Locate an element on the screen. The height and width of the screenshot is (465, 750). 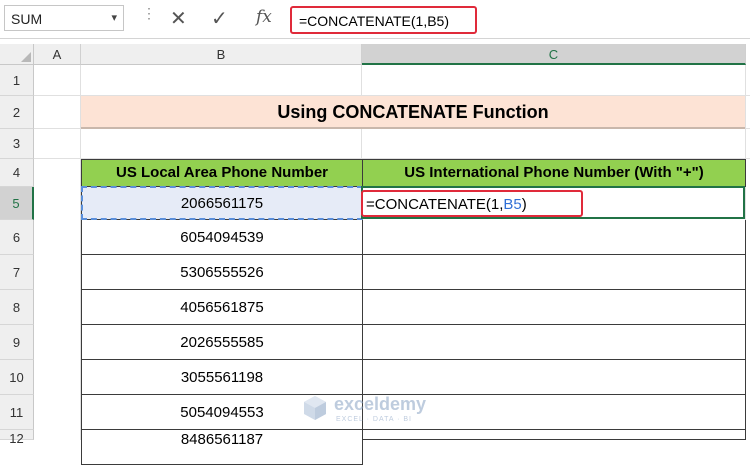
formula-input: =CONCATENATE(1,B5) is located at coordinates (383, 20).